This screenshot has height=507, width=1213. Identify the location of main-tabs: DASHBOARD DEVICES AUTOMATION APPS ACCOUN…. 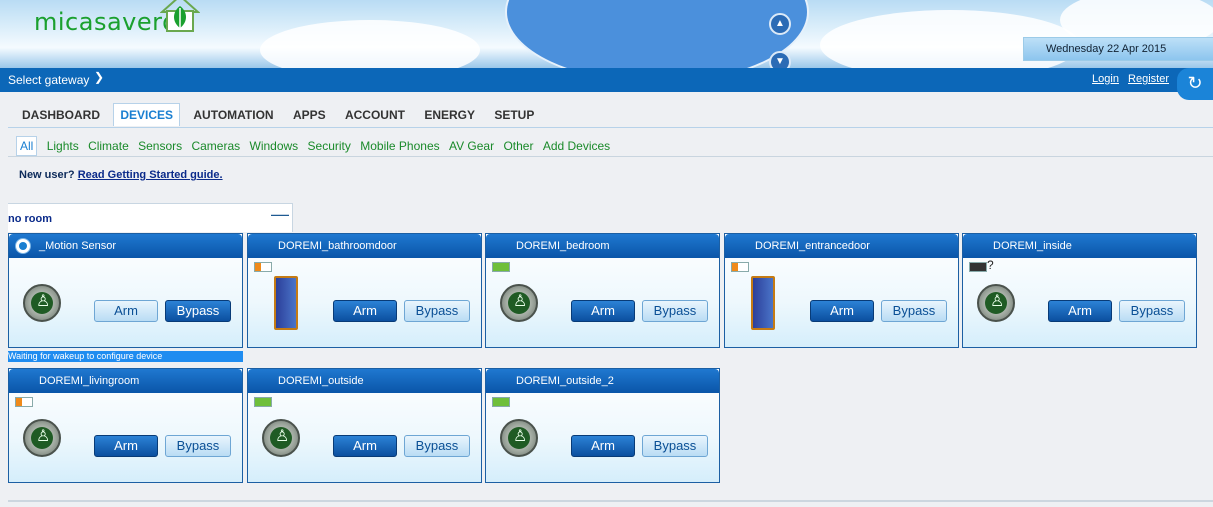
(280, 114).